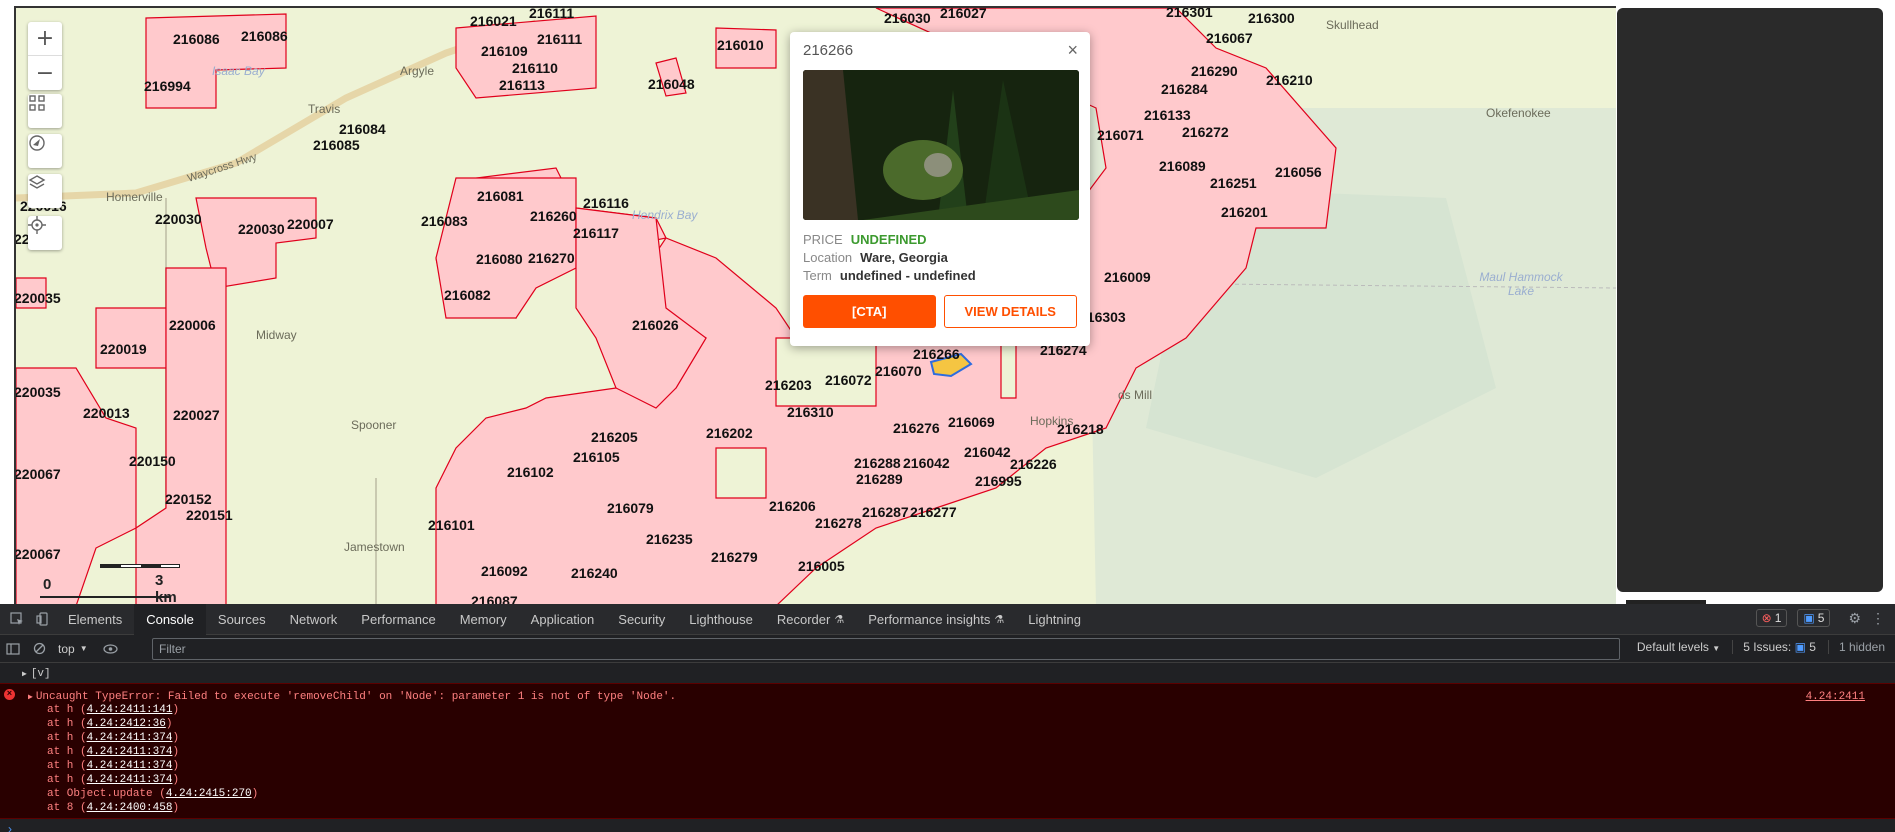 This screenshot has height=832, width=1895. I want to click on tab-network: Network, so click(314, 619).